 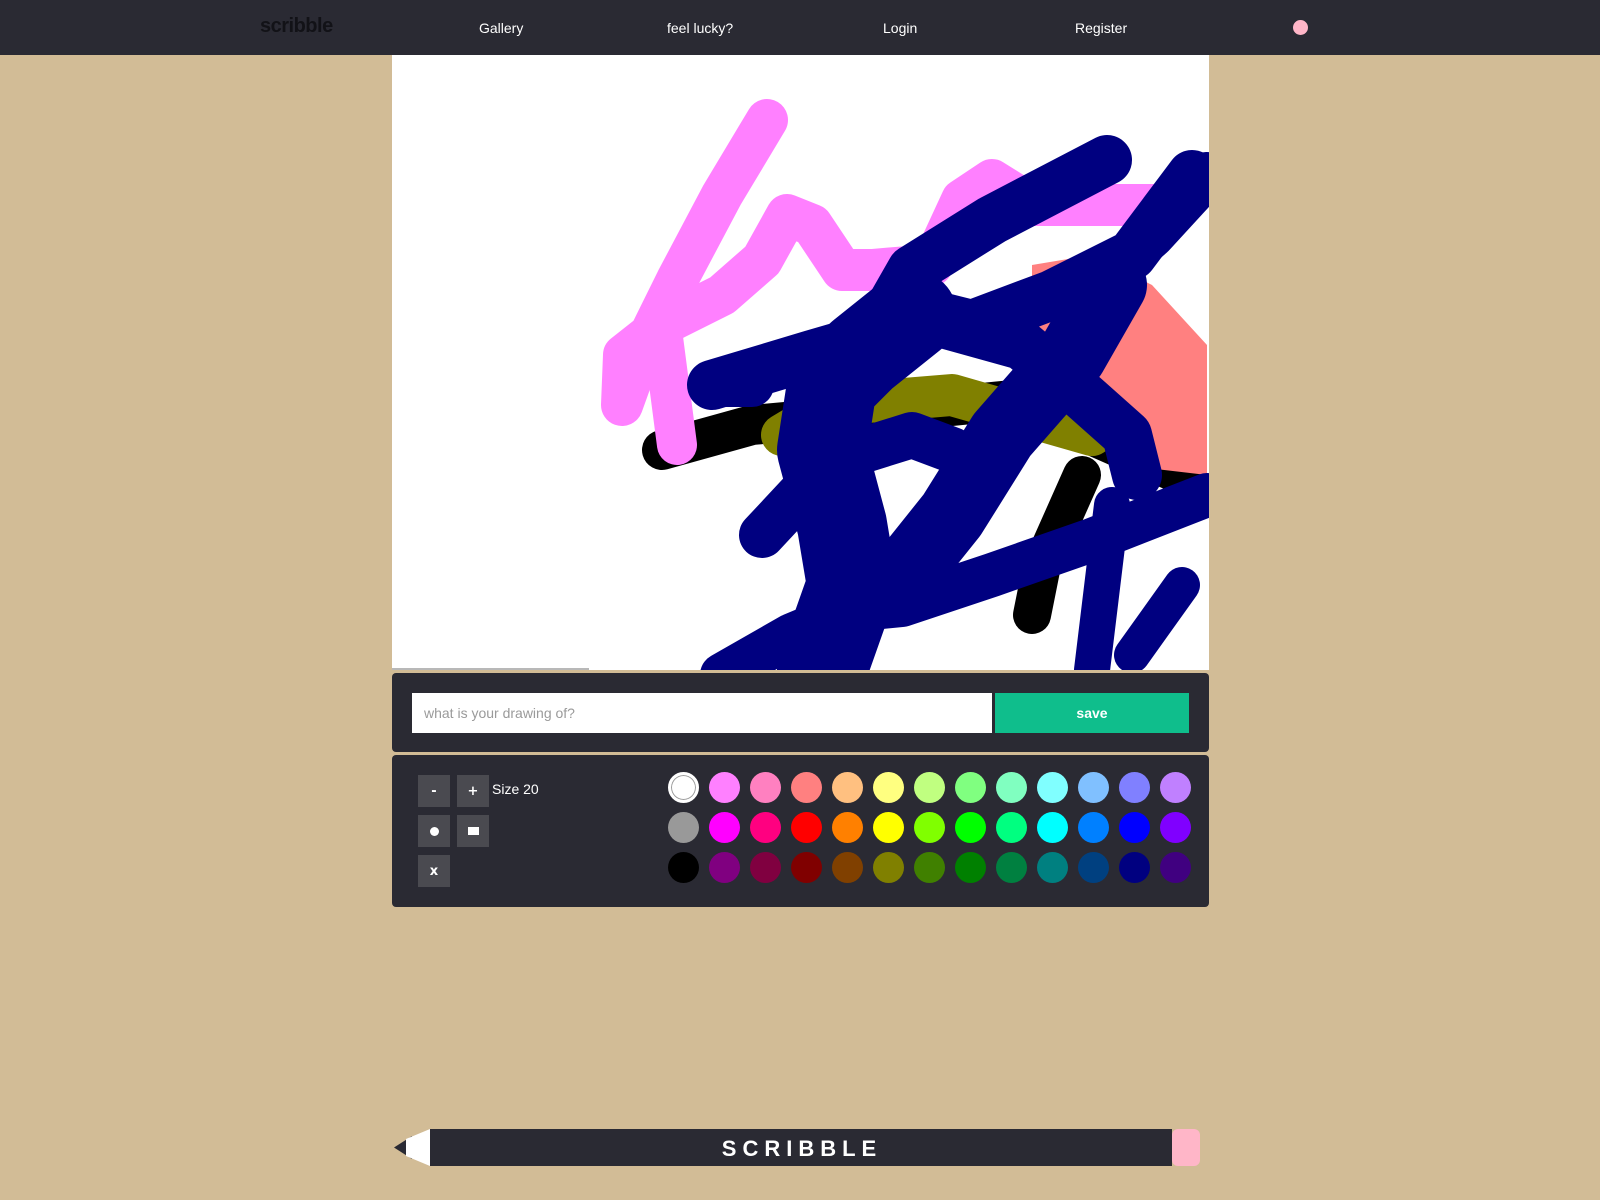 What do you see at coordinates (700, 28) in the screenshot?
I see `nav-feel-lucky-link: feel lucky?` at bounding box center [700, 28].